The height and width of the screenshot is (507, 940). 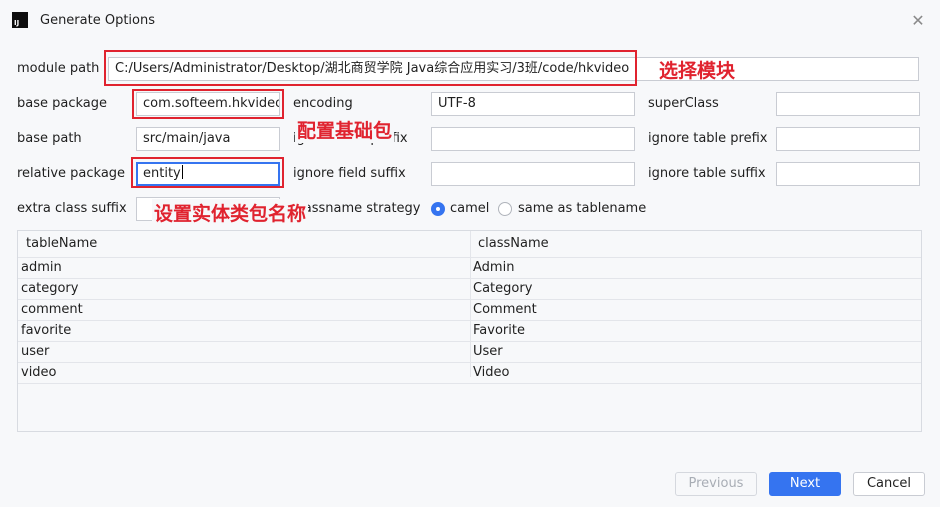 I want to click on select-module-annotation: 选择模块, so click(x=697, y=71).